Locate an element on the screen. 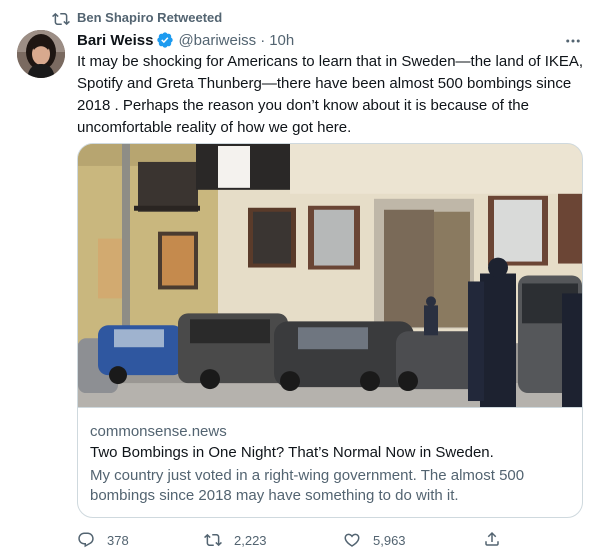 Image resolution: width=598 pixels, height=560 pixels. retweet-button: 2,223 is located at coordinates (235, 540).